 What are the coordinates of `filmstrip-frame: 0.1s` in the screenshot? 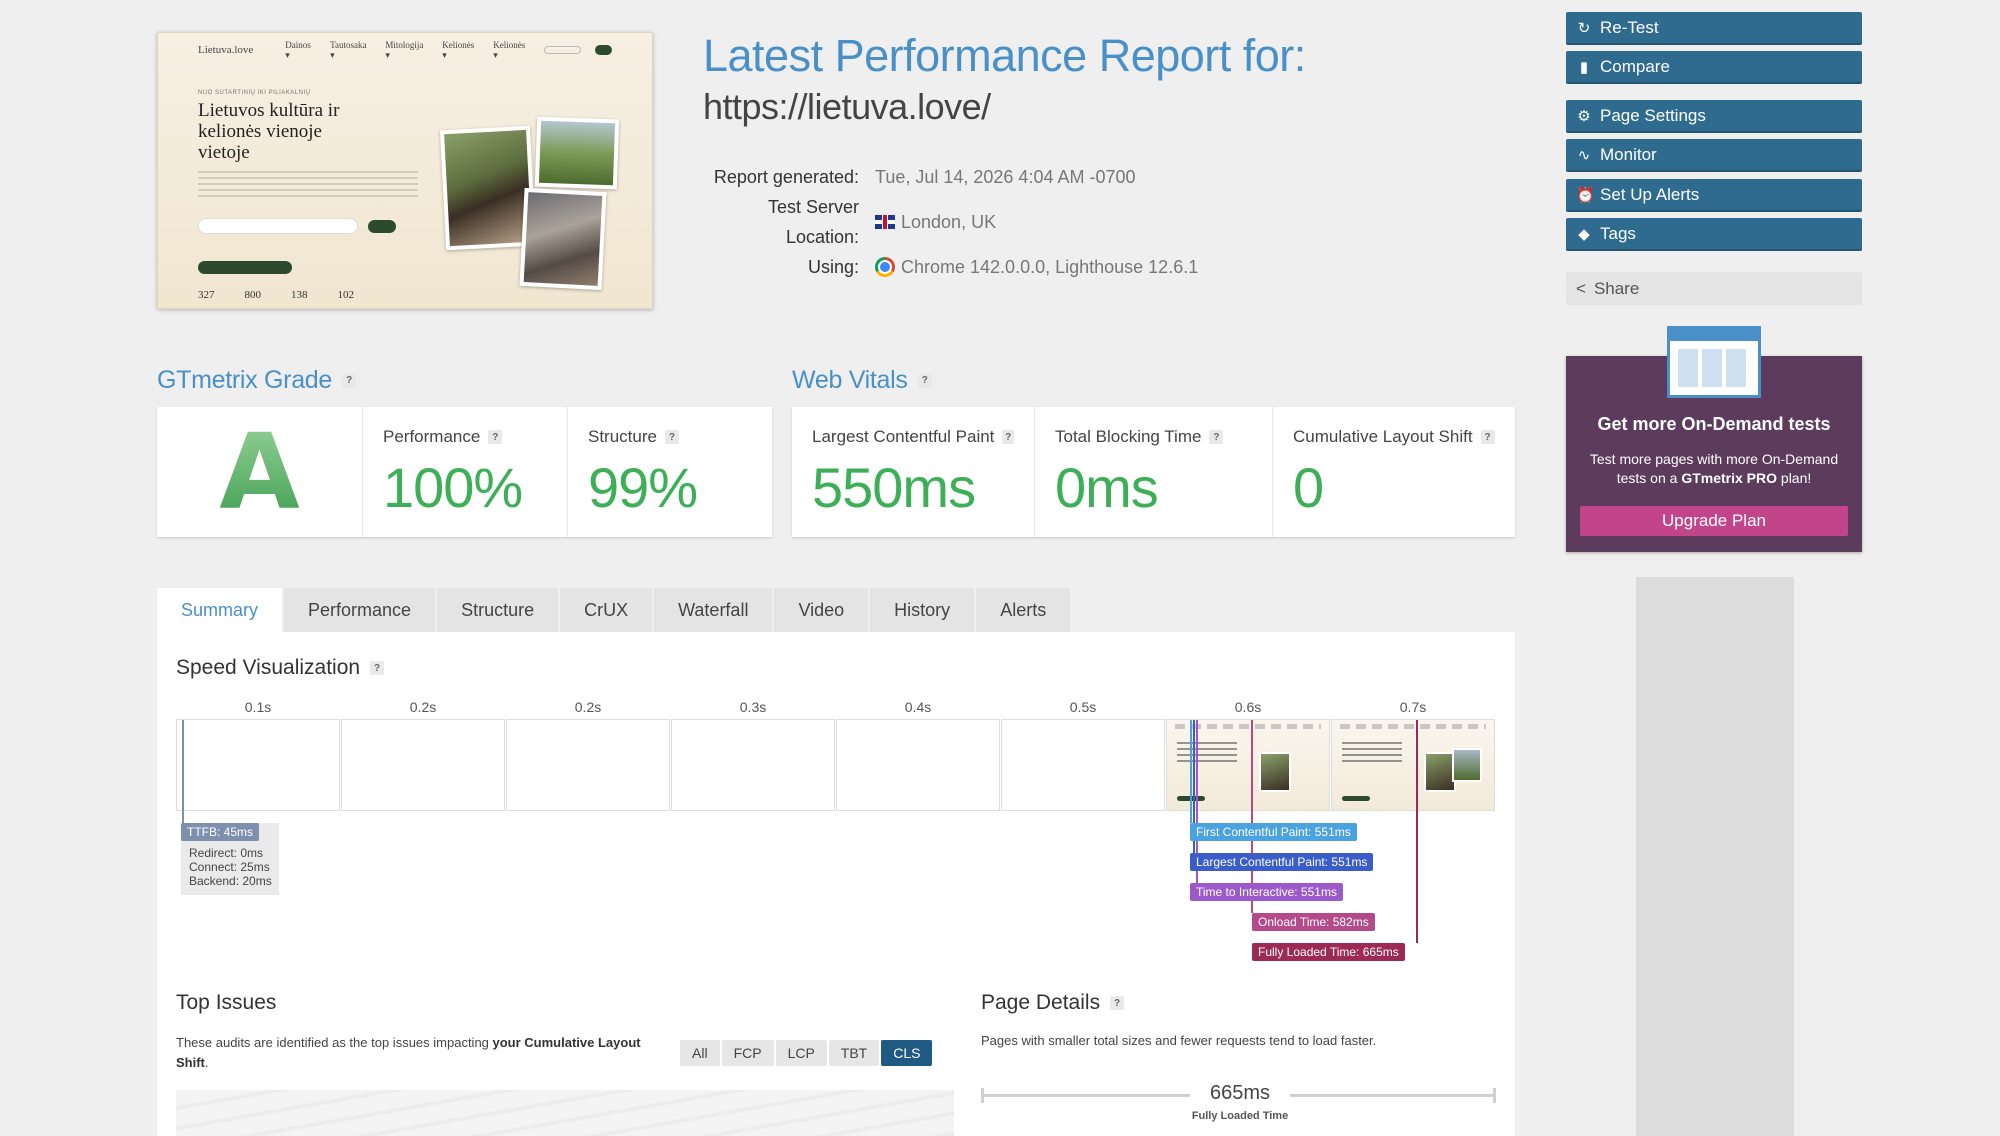 It's located at (258, 755).